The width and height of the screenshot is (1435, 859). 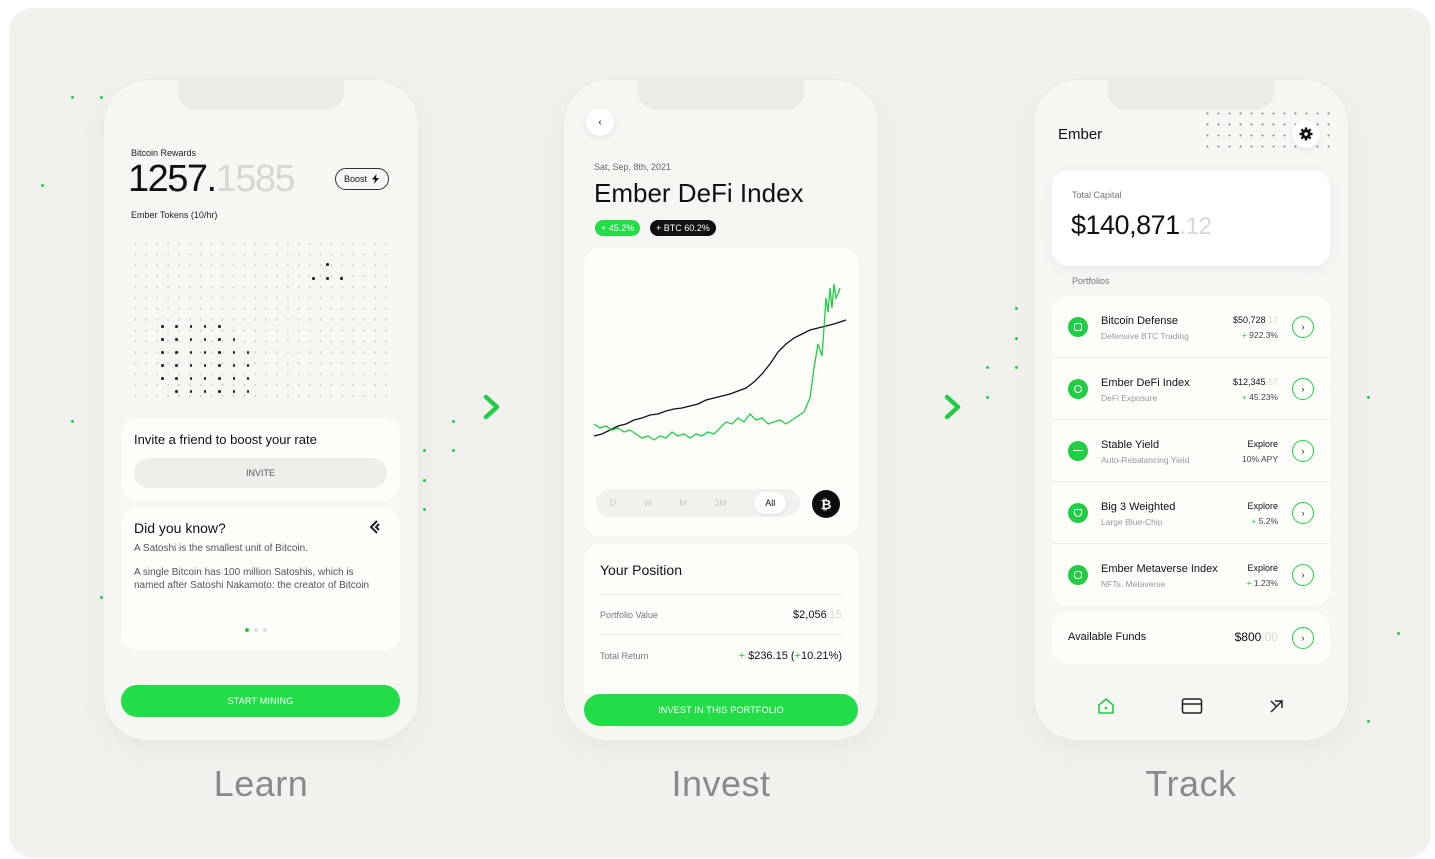 What do you see at coordinates (624, 655) in the screenshot?
I see `total-return-label: Total Return` at bounding box center [624, 655].